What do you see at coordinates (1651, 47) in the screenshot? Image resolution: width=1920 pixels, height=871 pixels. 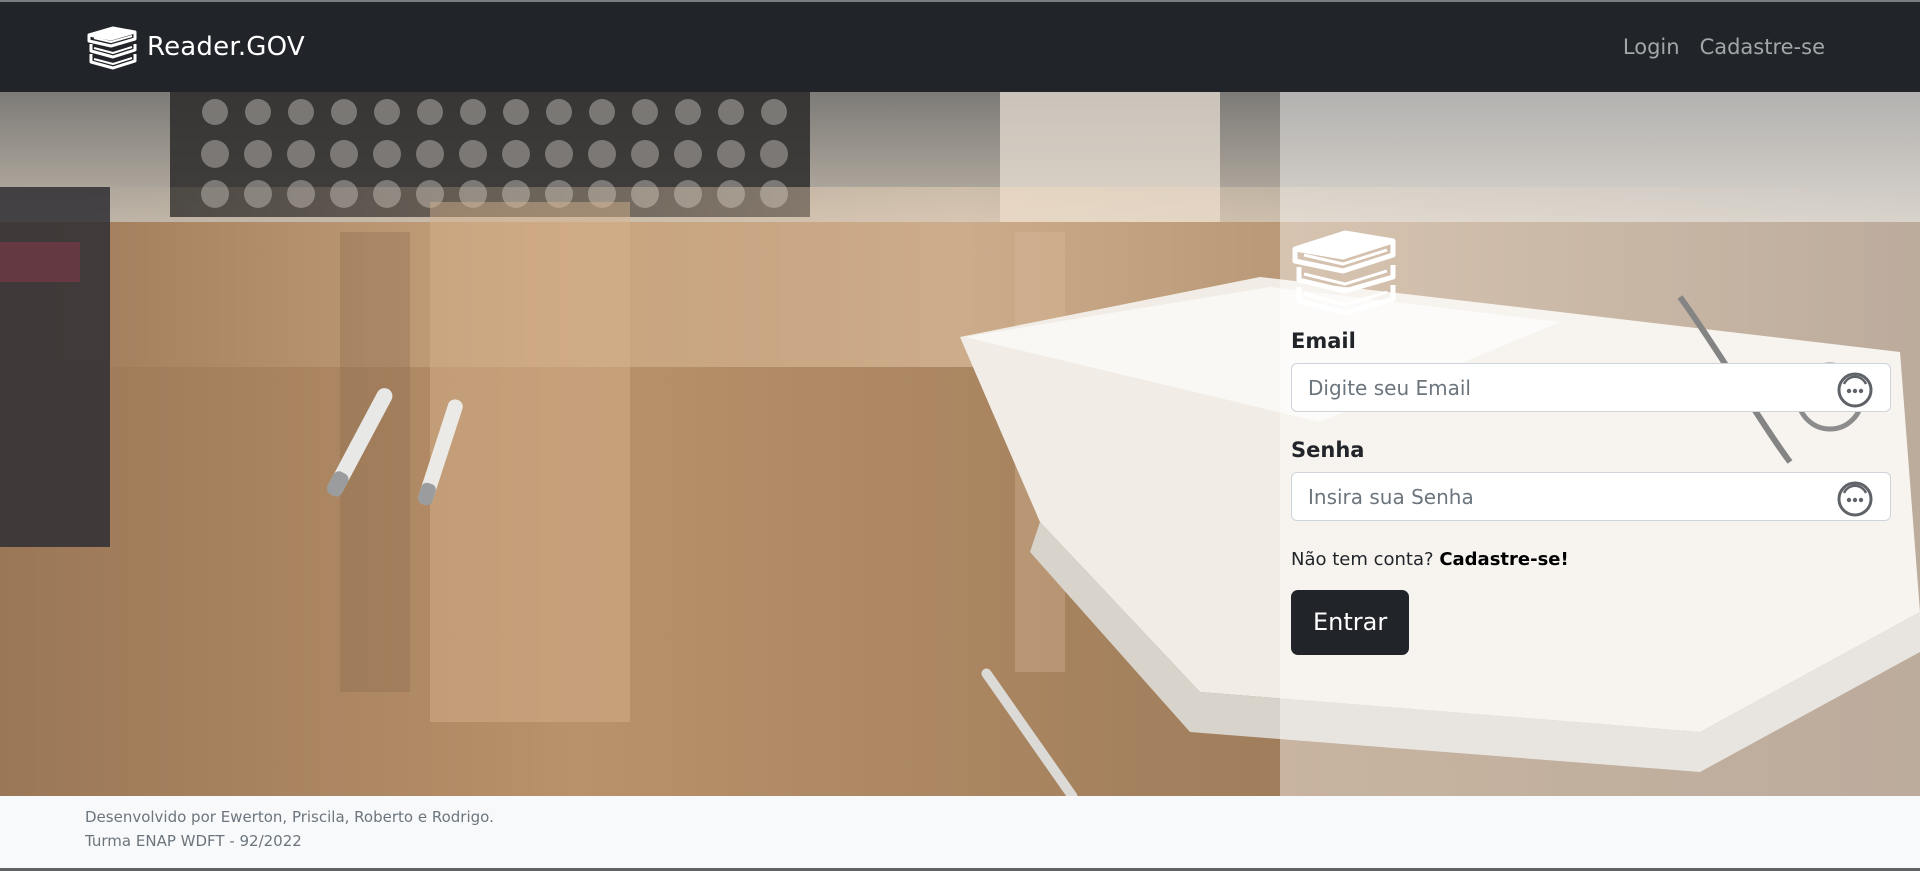 I see `nav-login-link: Login` at bounding box center [1651, 47].